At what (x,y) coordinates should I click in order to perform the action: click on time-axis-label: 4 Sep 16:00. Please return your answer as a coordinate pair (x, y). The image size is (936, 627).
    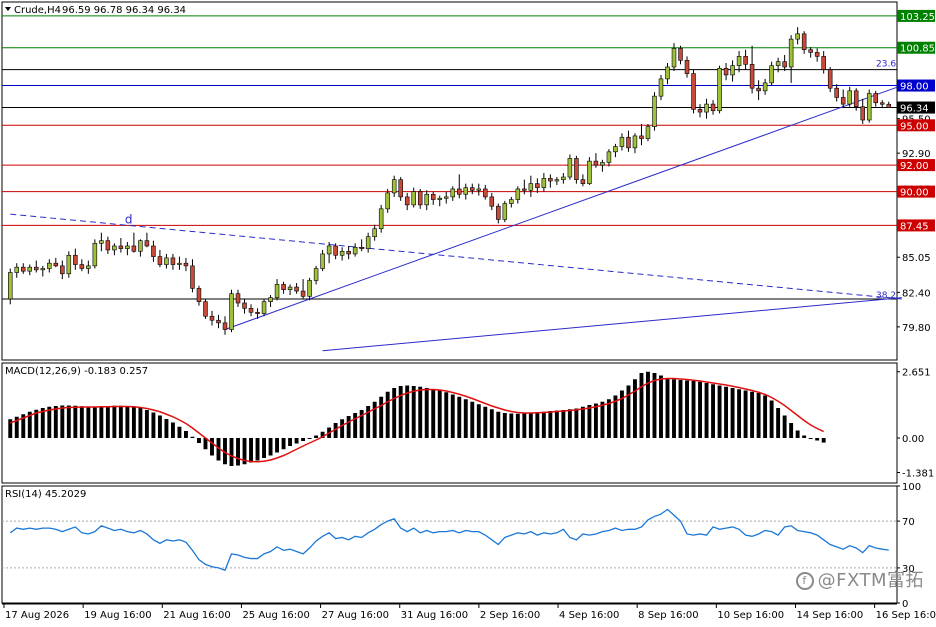
    Looking at the image, I should click on (589, 615).